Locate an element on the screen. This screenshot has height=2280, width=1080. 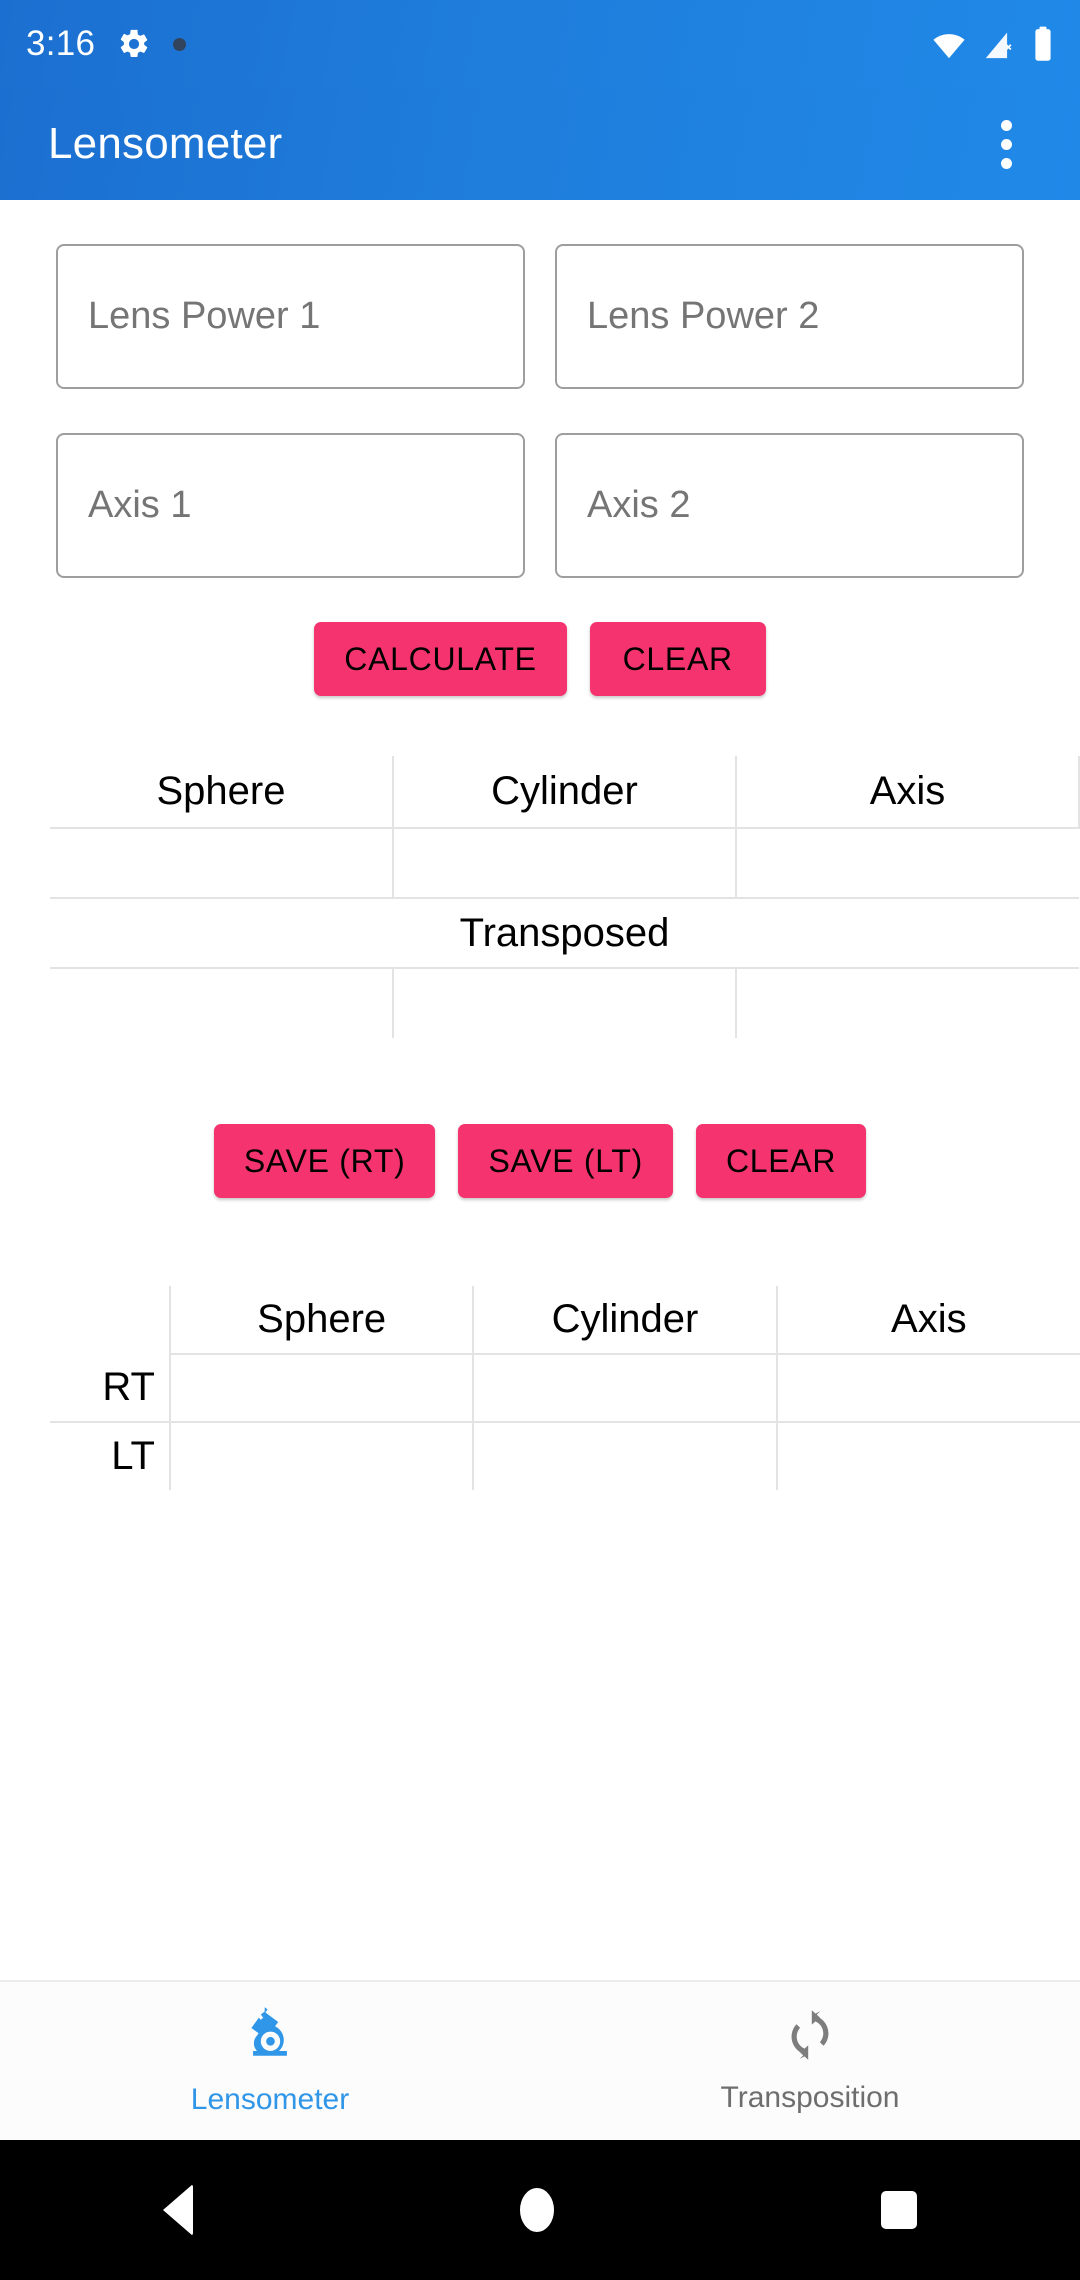
tab-transposition-label: Transposition is located at coordinates (810, 2097).